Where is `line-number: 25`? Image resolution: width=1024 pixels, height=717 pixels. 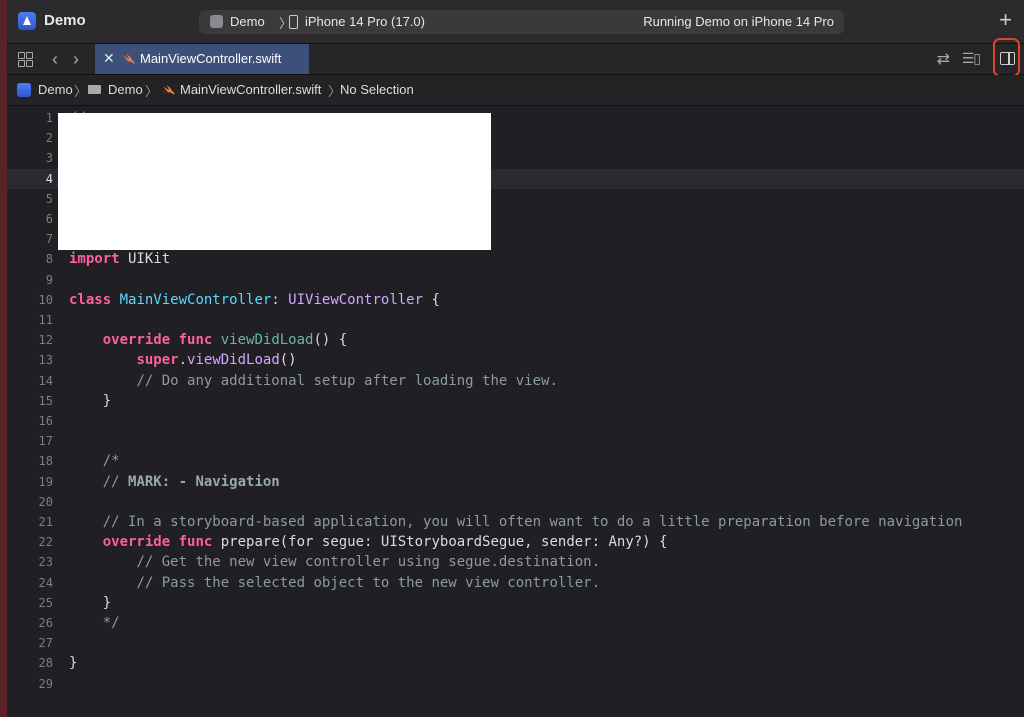
line-number: 25 is located at coordinates (45, 602).